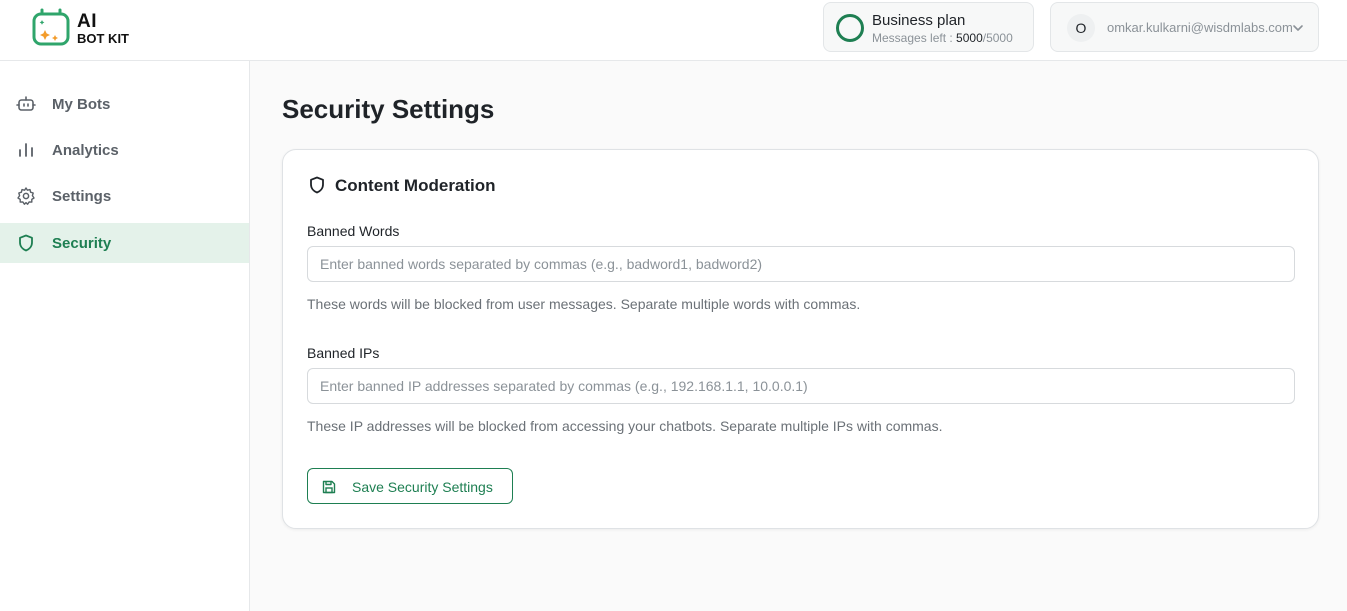 Image resolution: width=1347 pixels, height=611 pixels. I want to click on sidebar-item-label: Settings, so click(82, 196).